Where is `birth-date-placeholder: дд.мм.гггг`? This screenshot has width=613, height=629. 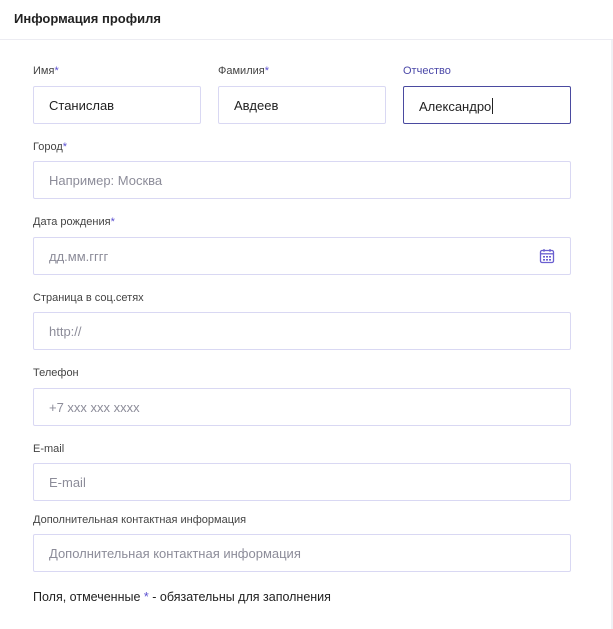 birth-date-placeholder: дд.мм.гггг is located at coordinates (79, 256).